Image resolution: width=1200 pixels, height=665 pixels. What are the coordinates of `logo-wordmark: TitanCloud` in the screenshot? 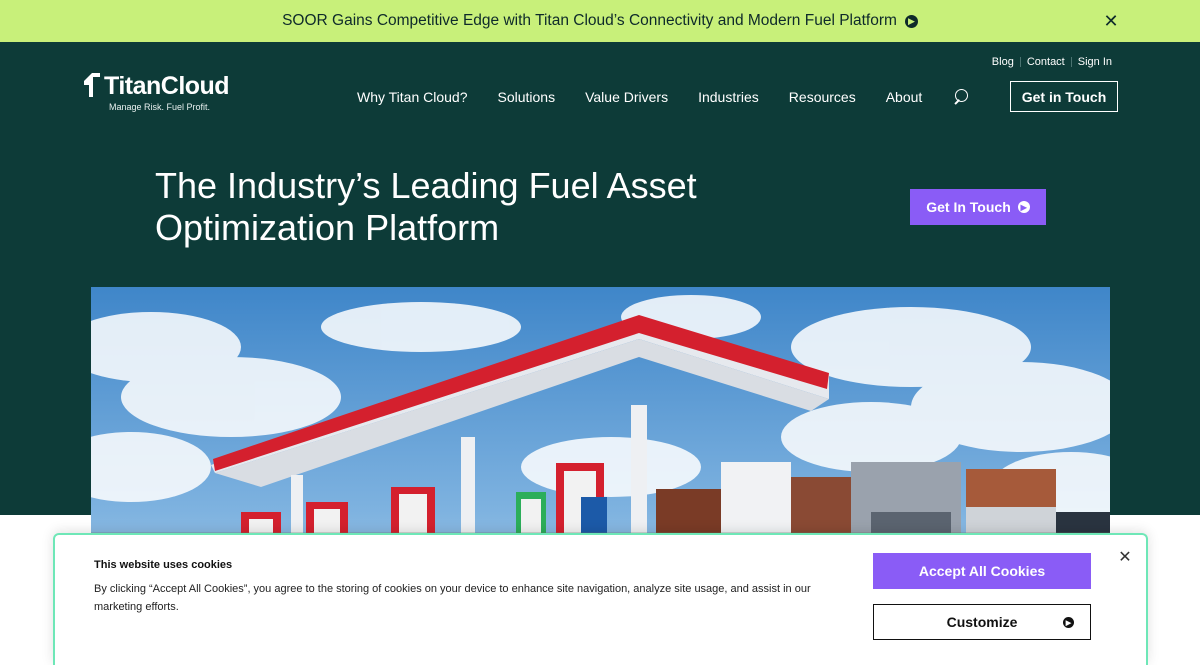 It's located at (167, 86).